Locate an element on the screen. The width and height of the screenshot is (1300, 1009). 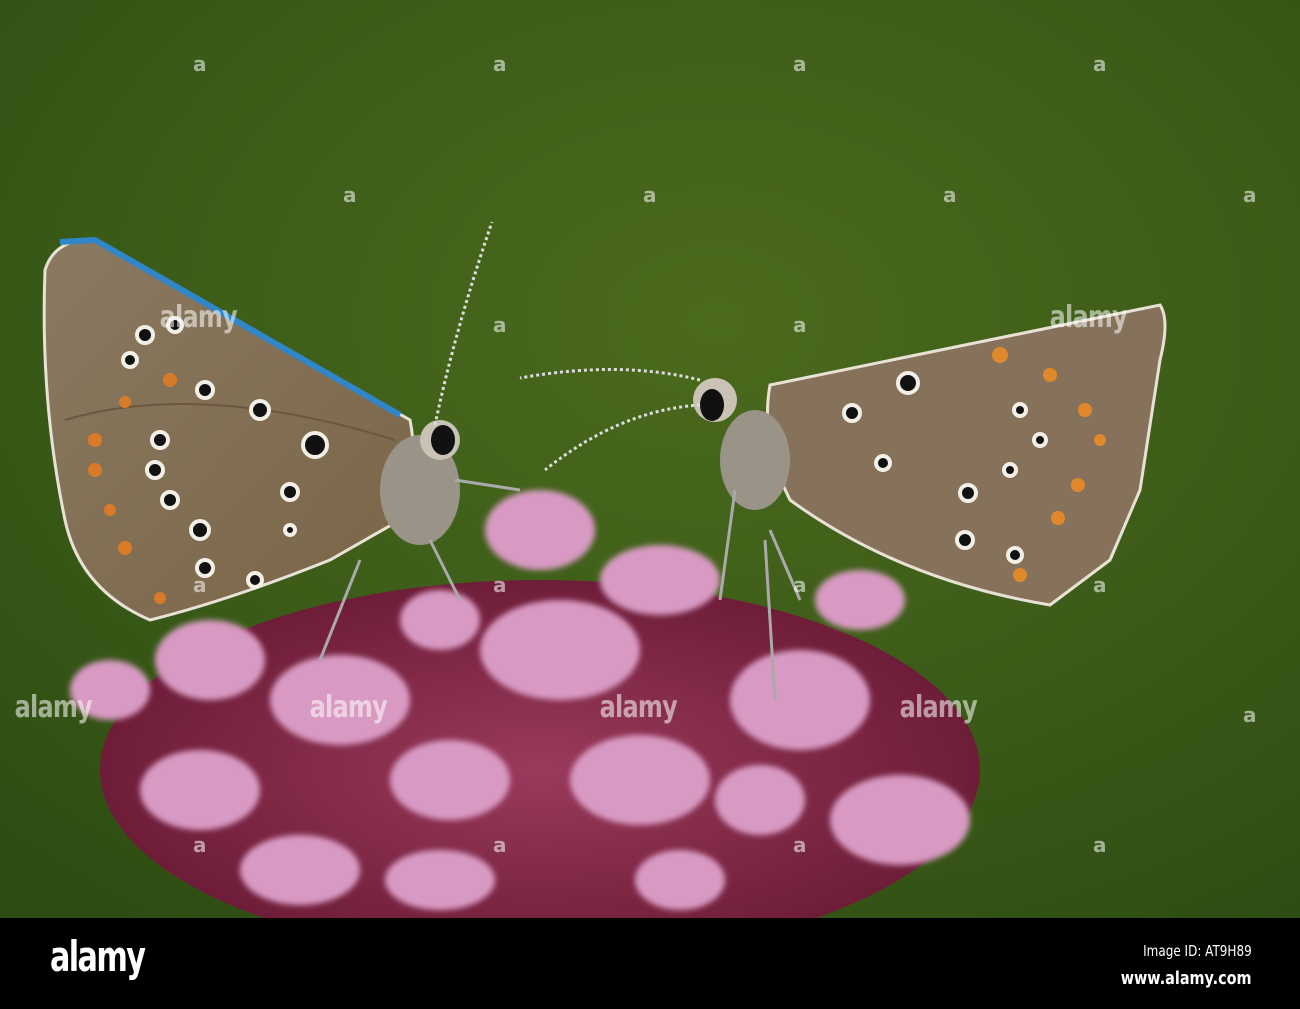
footer-bar: alamy Image ID: AT9H89 www.alamy.com is located at coordinates (650, 963).